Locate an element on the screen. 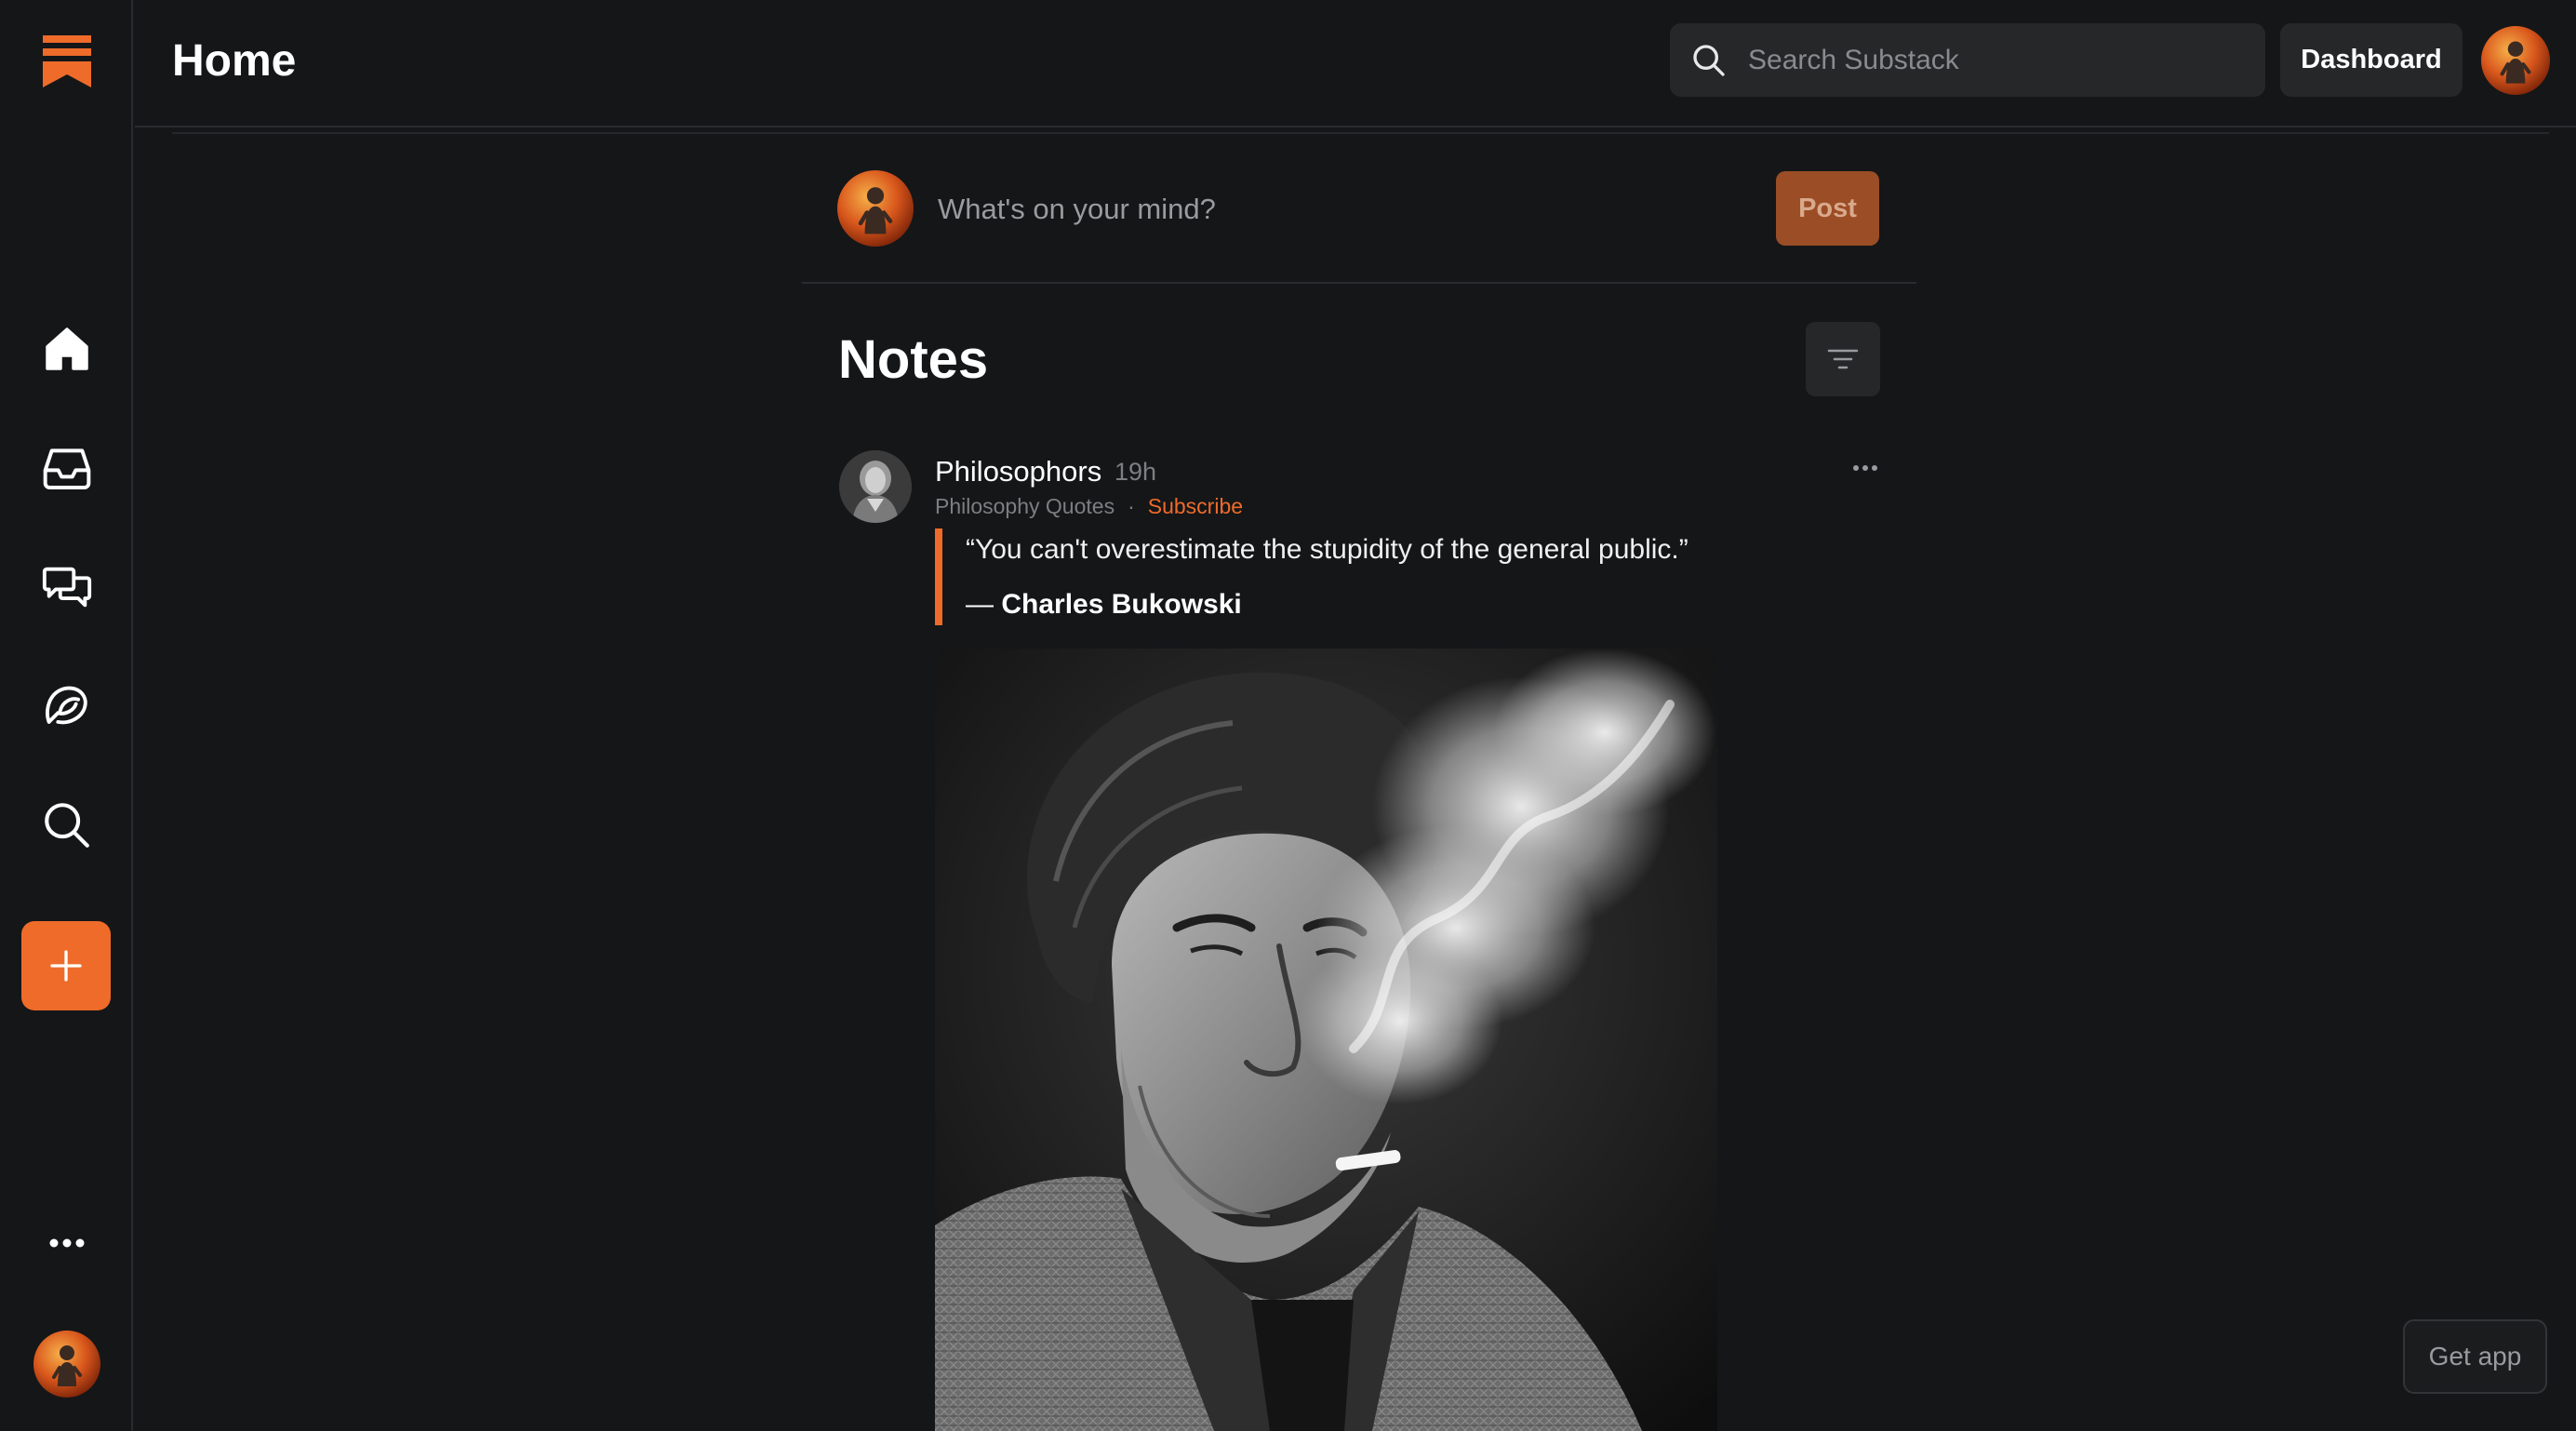 The height and width of the screenshot is (1431, 2576). sidebar-item-search is located at coordinates (66, 825).